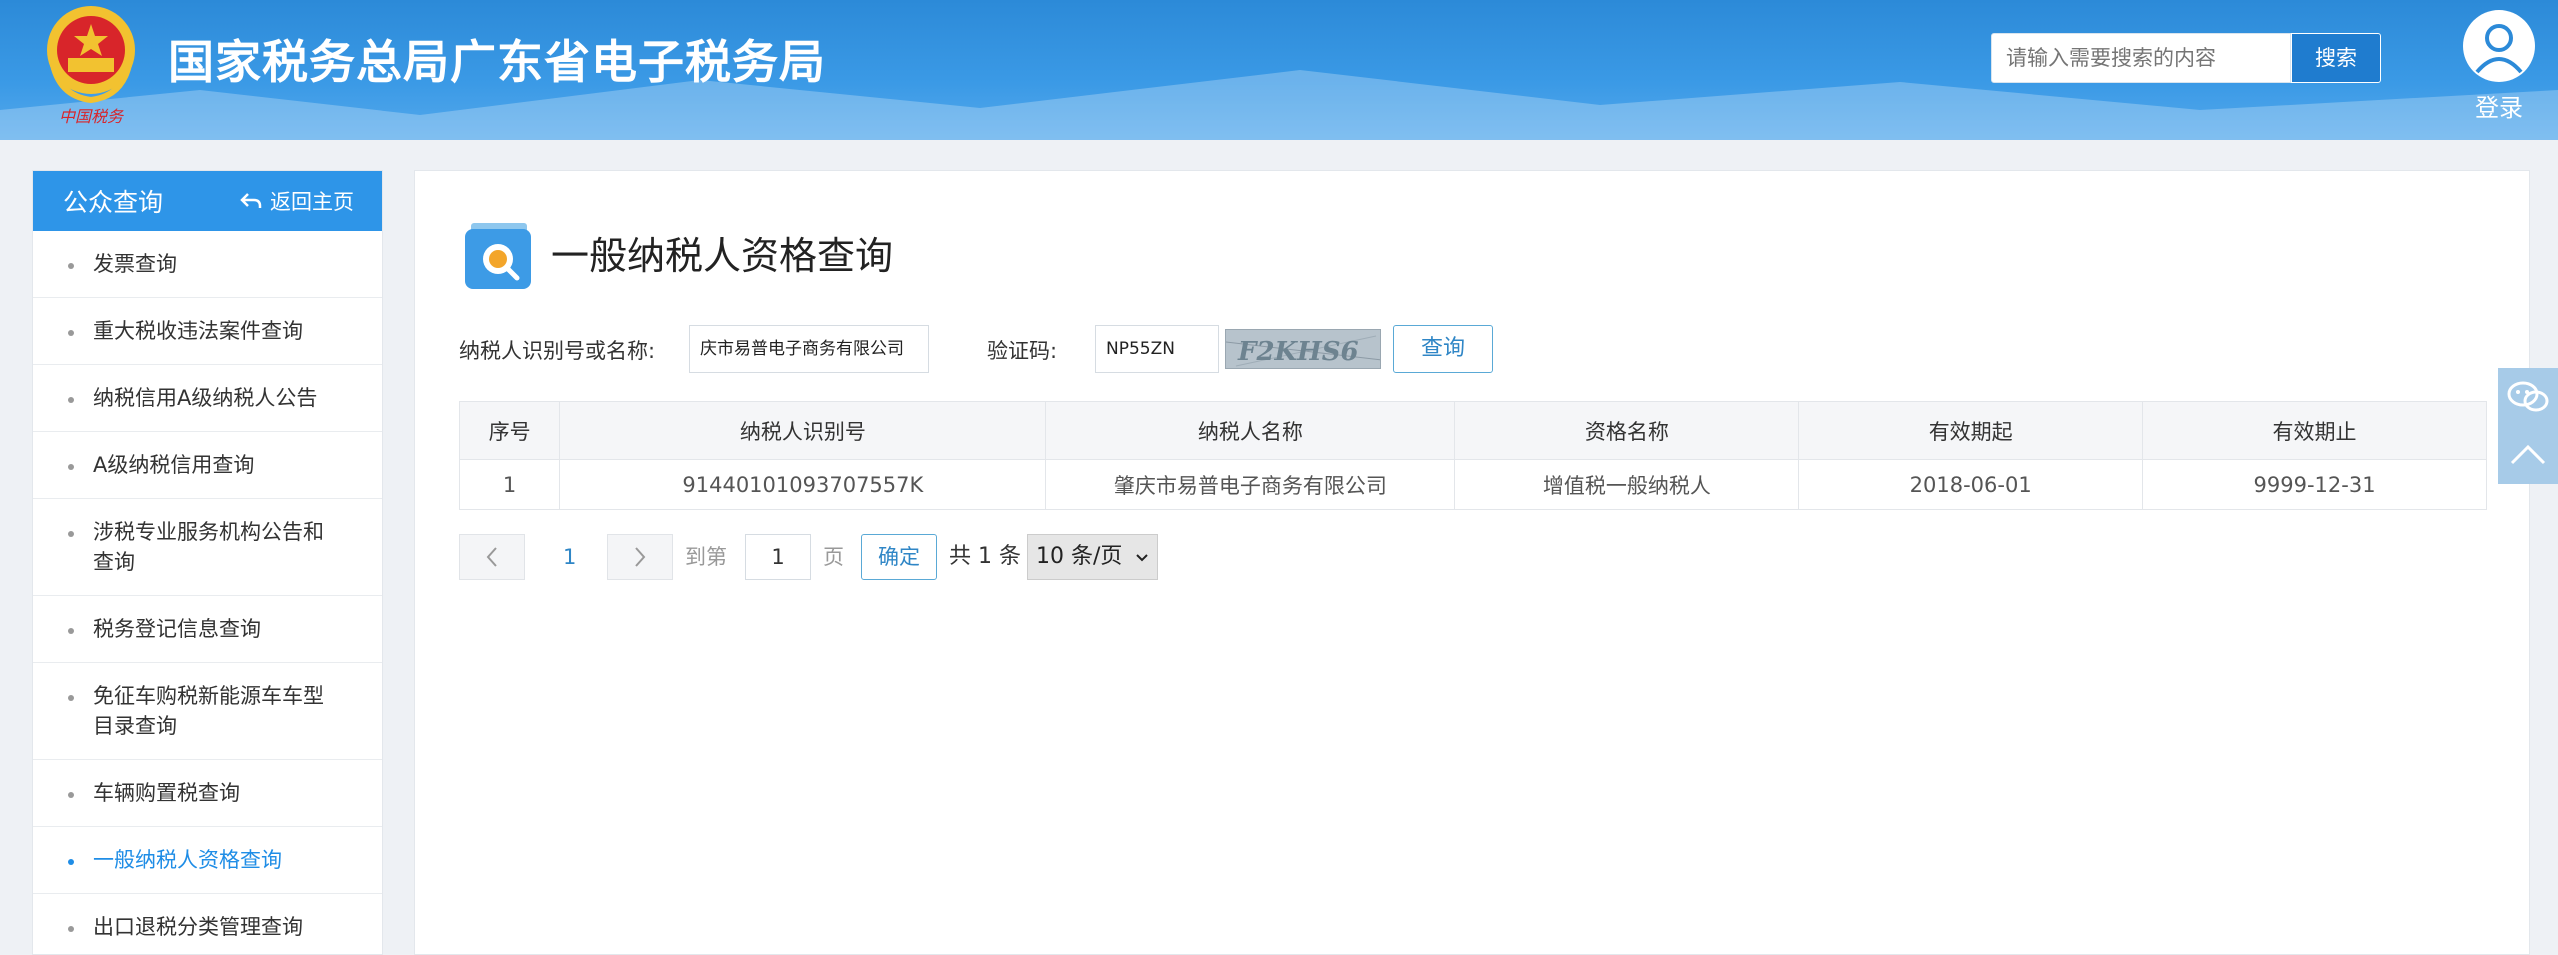 Image resolution: width=2558 pixels, height=955 pixels. Describe the element at coordinates (1079, 556) in the screenshot. I see `page-size-value: 10 条/页` at that location.